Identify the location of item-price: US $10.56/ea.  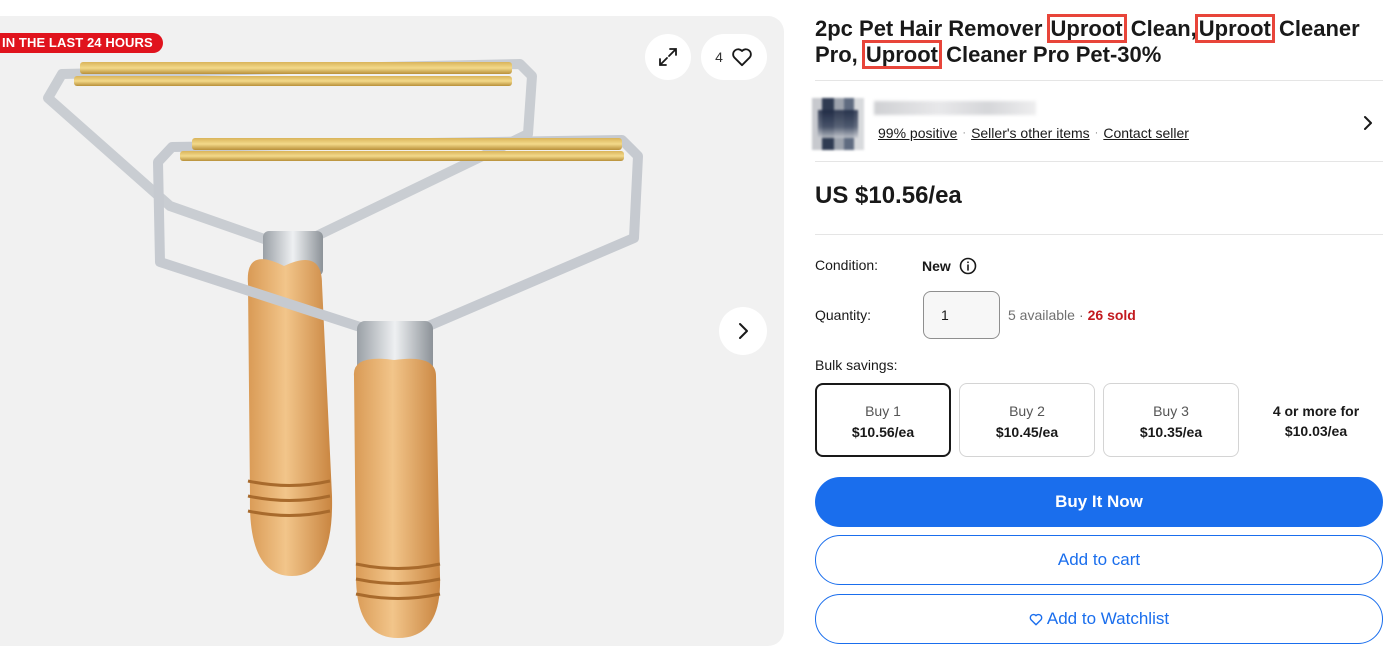
(888, 195).